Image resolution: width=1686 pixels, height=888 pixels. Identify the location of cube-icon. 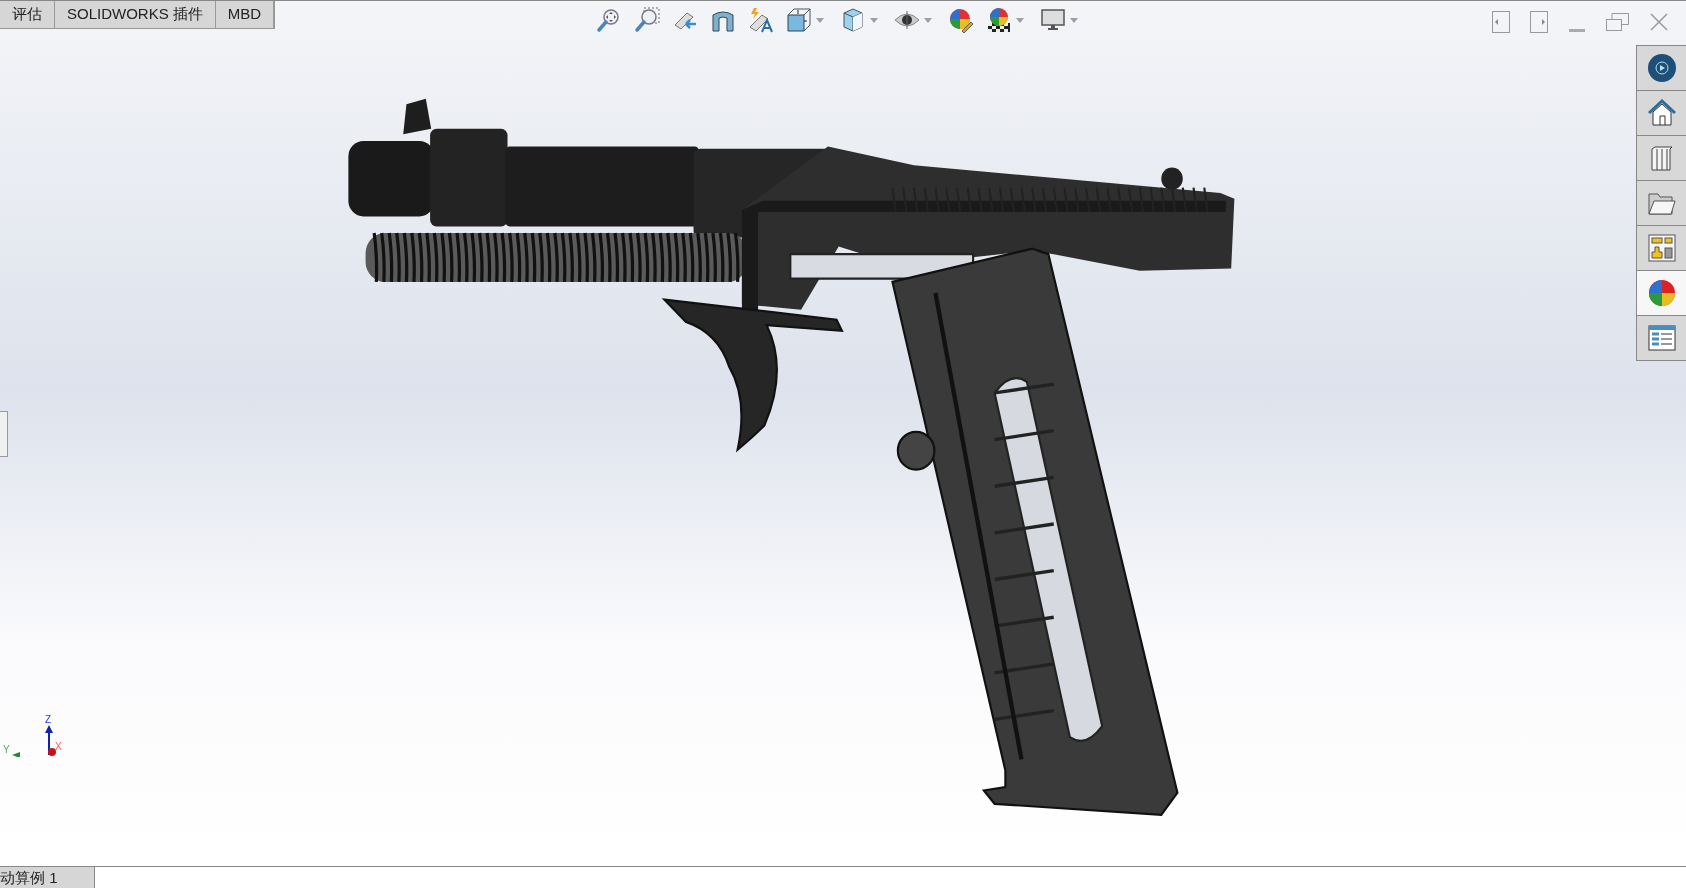
(853, 20).